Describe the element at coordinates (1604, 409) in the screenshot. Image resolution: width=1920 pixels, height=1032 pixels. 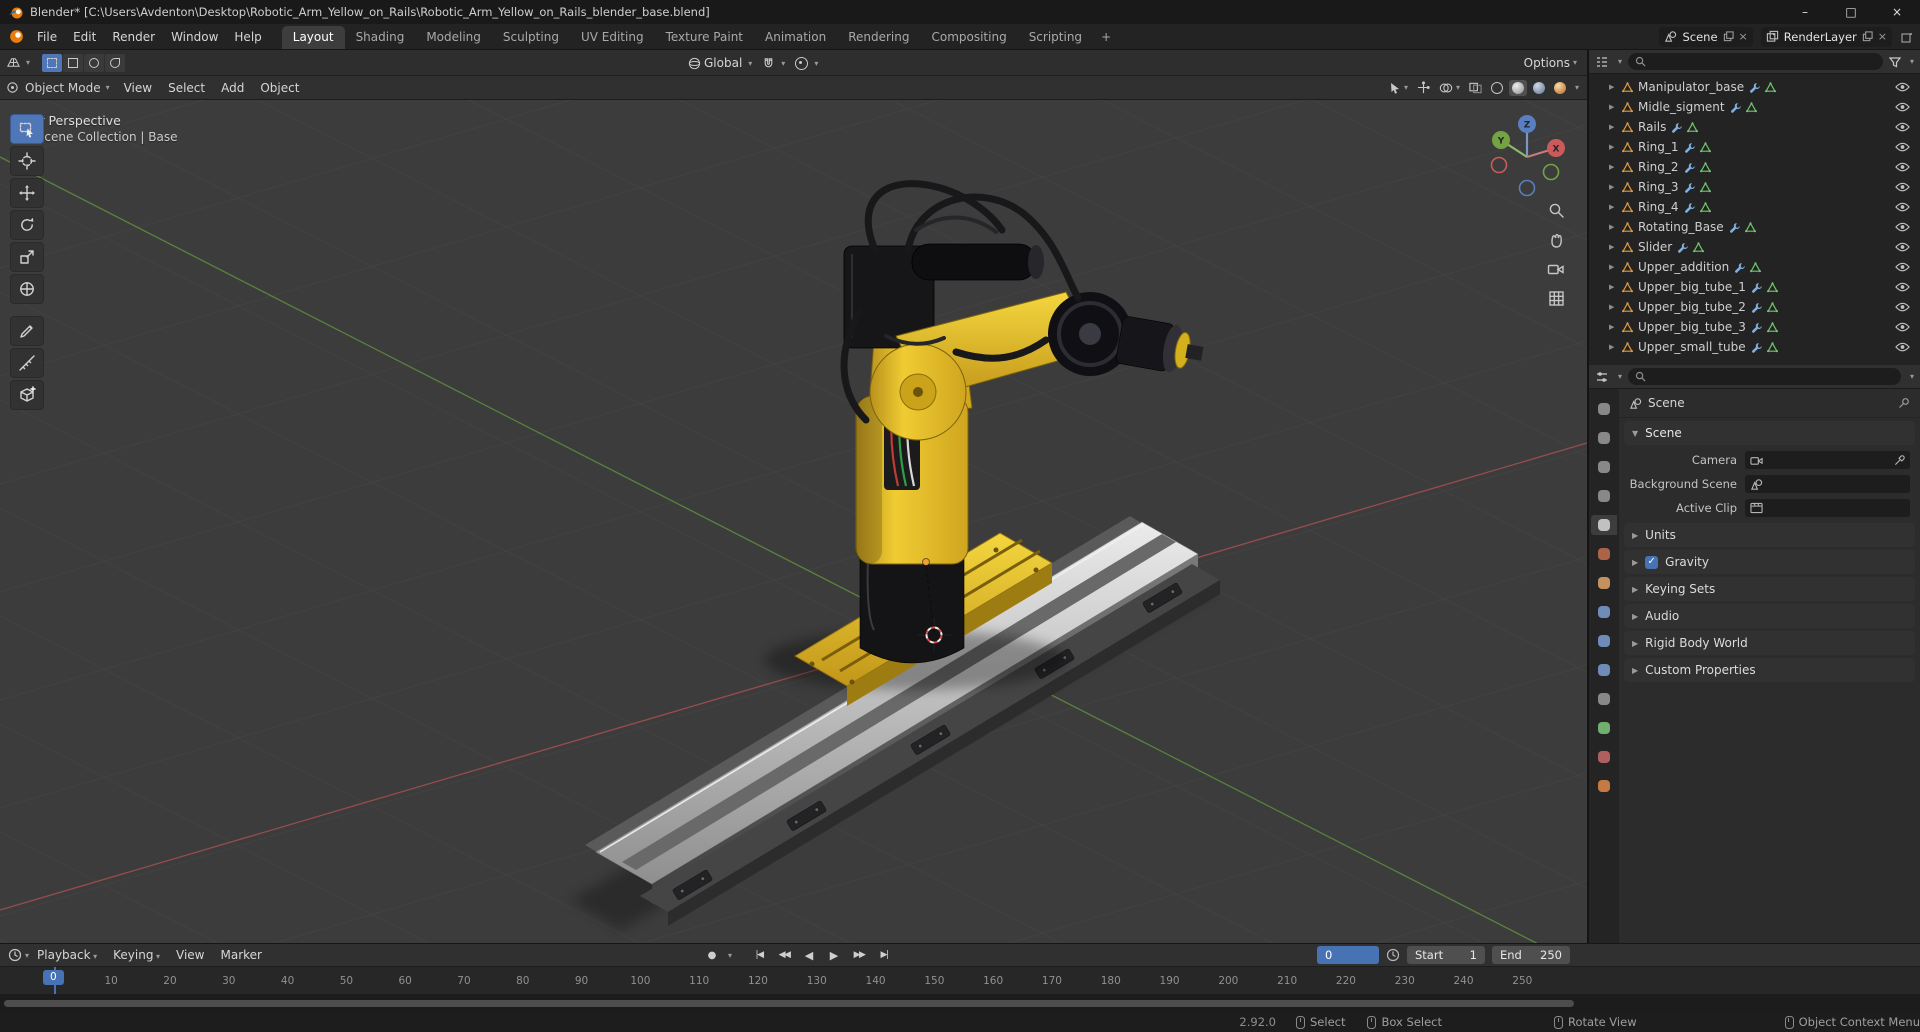
I see `properties-tab-tool` at that location.